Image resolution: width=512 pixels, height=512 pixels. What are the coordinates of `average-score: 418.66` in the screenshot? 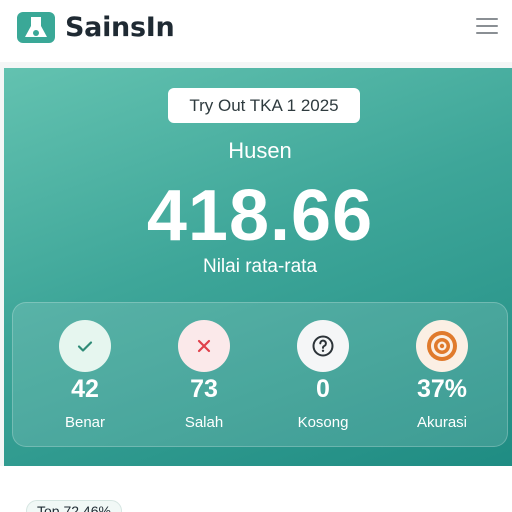 It's located at (260, 216).